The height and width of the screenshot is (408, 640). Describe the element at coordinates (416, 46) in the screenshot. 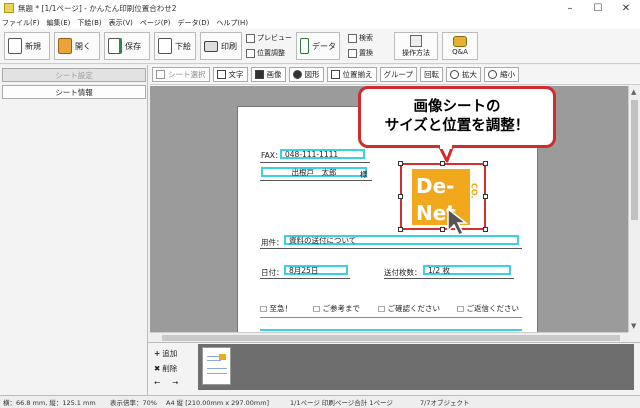

I see `howto-button: 操作方法` at that location.